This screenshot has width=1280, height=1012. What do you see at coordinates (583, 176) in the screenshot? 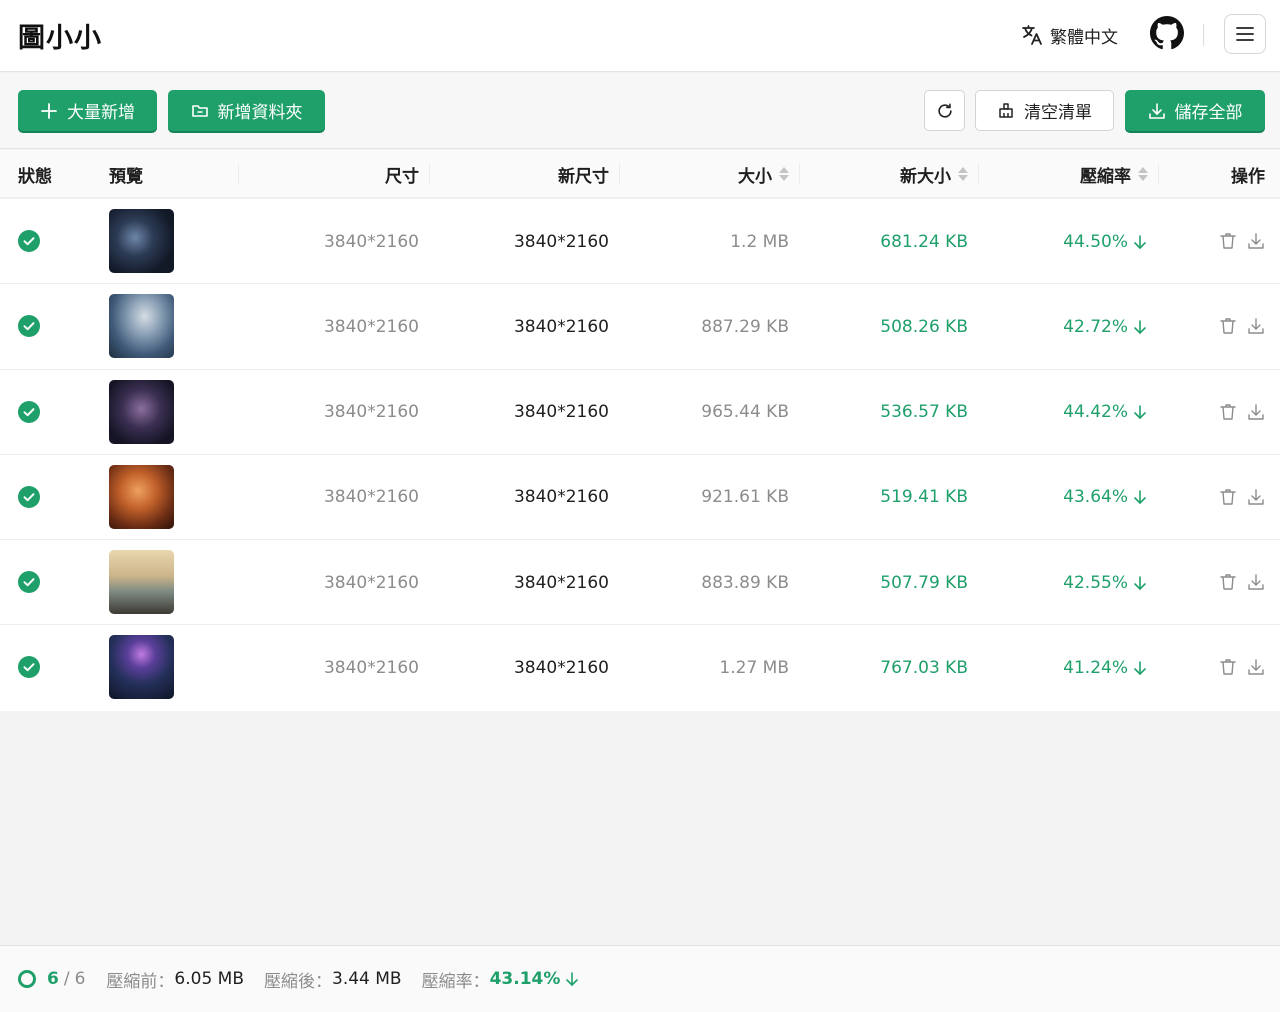
I see `col-new-size: 新尺寸` at bounding box center [583, 176].